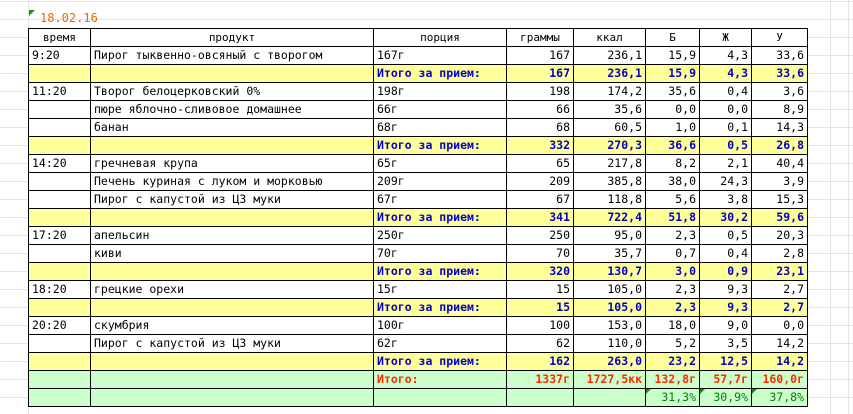 Image resolution: width=853 pixels, height=414 pixels. What do you see at coordinates (609, 235) in the screenshot?
I see `kcal-cell: 95,0` at bounding box center [609, 235].